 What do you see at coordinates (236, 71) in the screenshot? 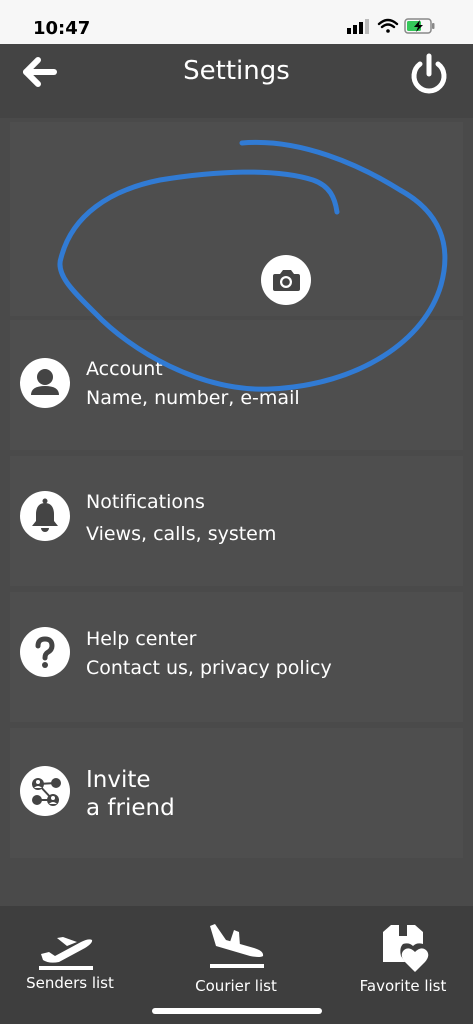
I see `page-title: Settings` at bounding box center [236, 71].